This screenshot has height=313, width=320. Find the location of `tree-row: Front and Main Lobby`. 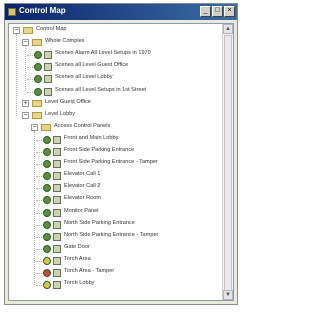

tree-row: Front and Main Lobby is located at coordinates (115, 140).